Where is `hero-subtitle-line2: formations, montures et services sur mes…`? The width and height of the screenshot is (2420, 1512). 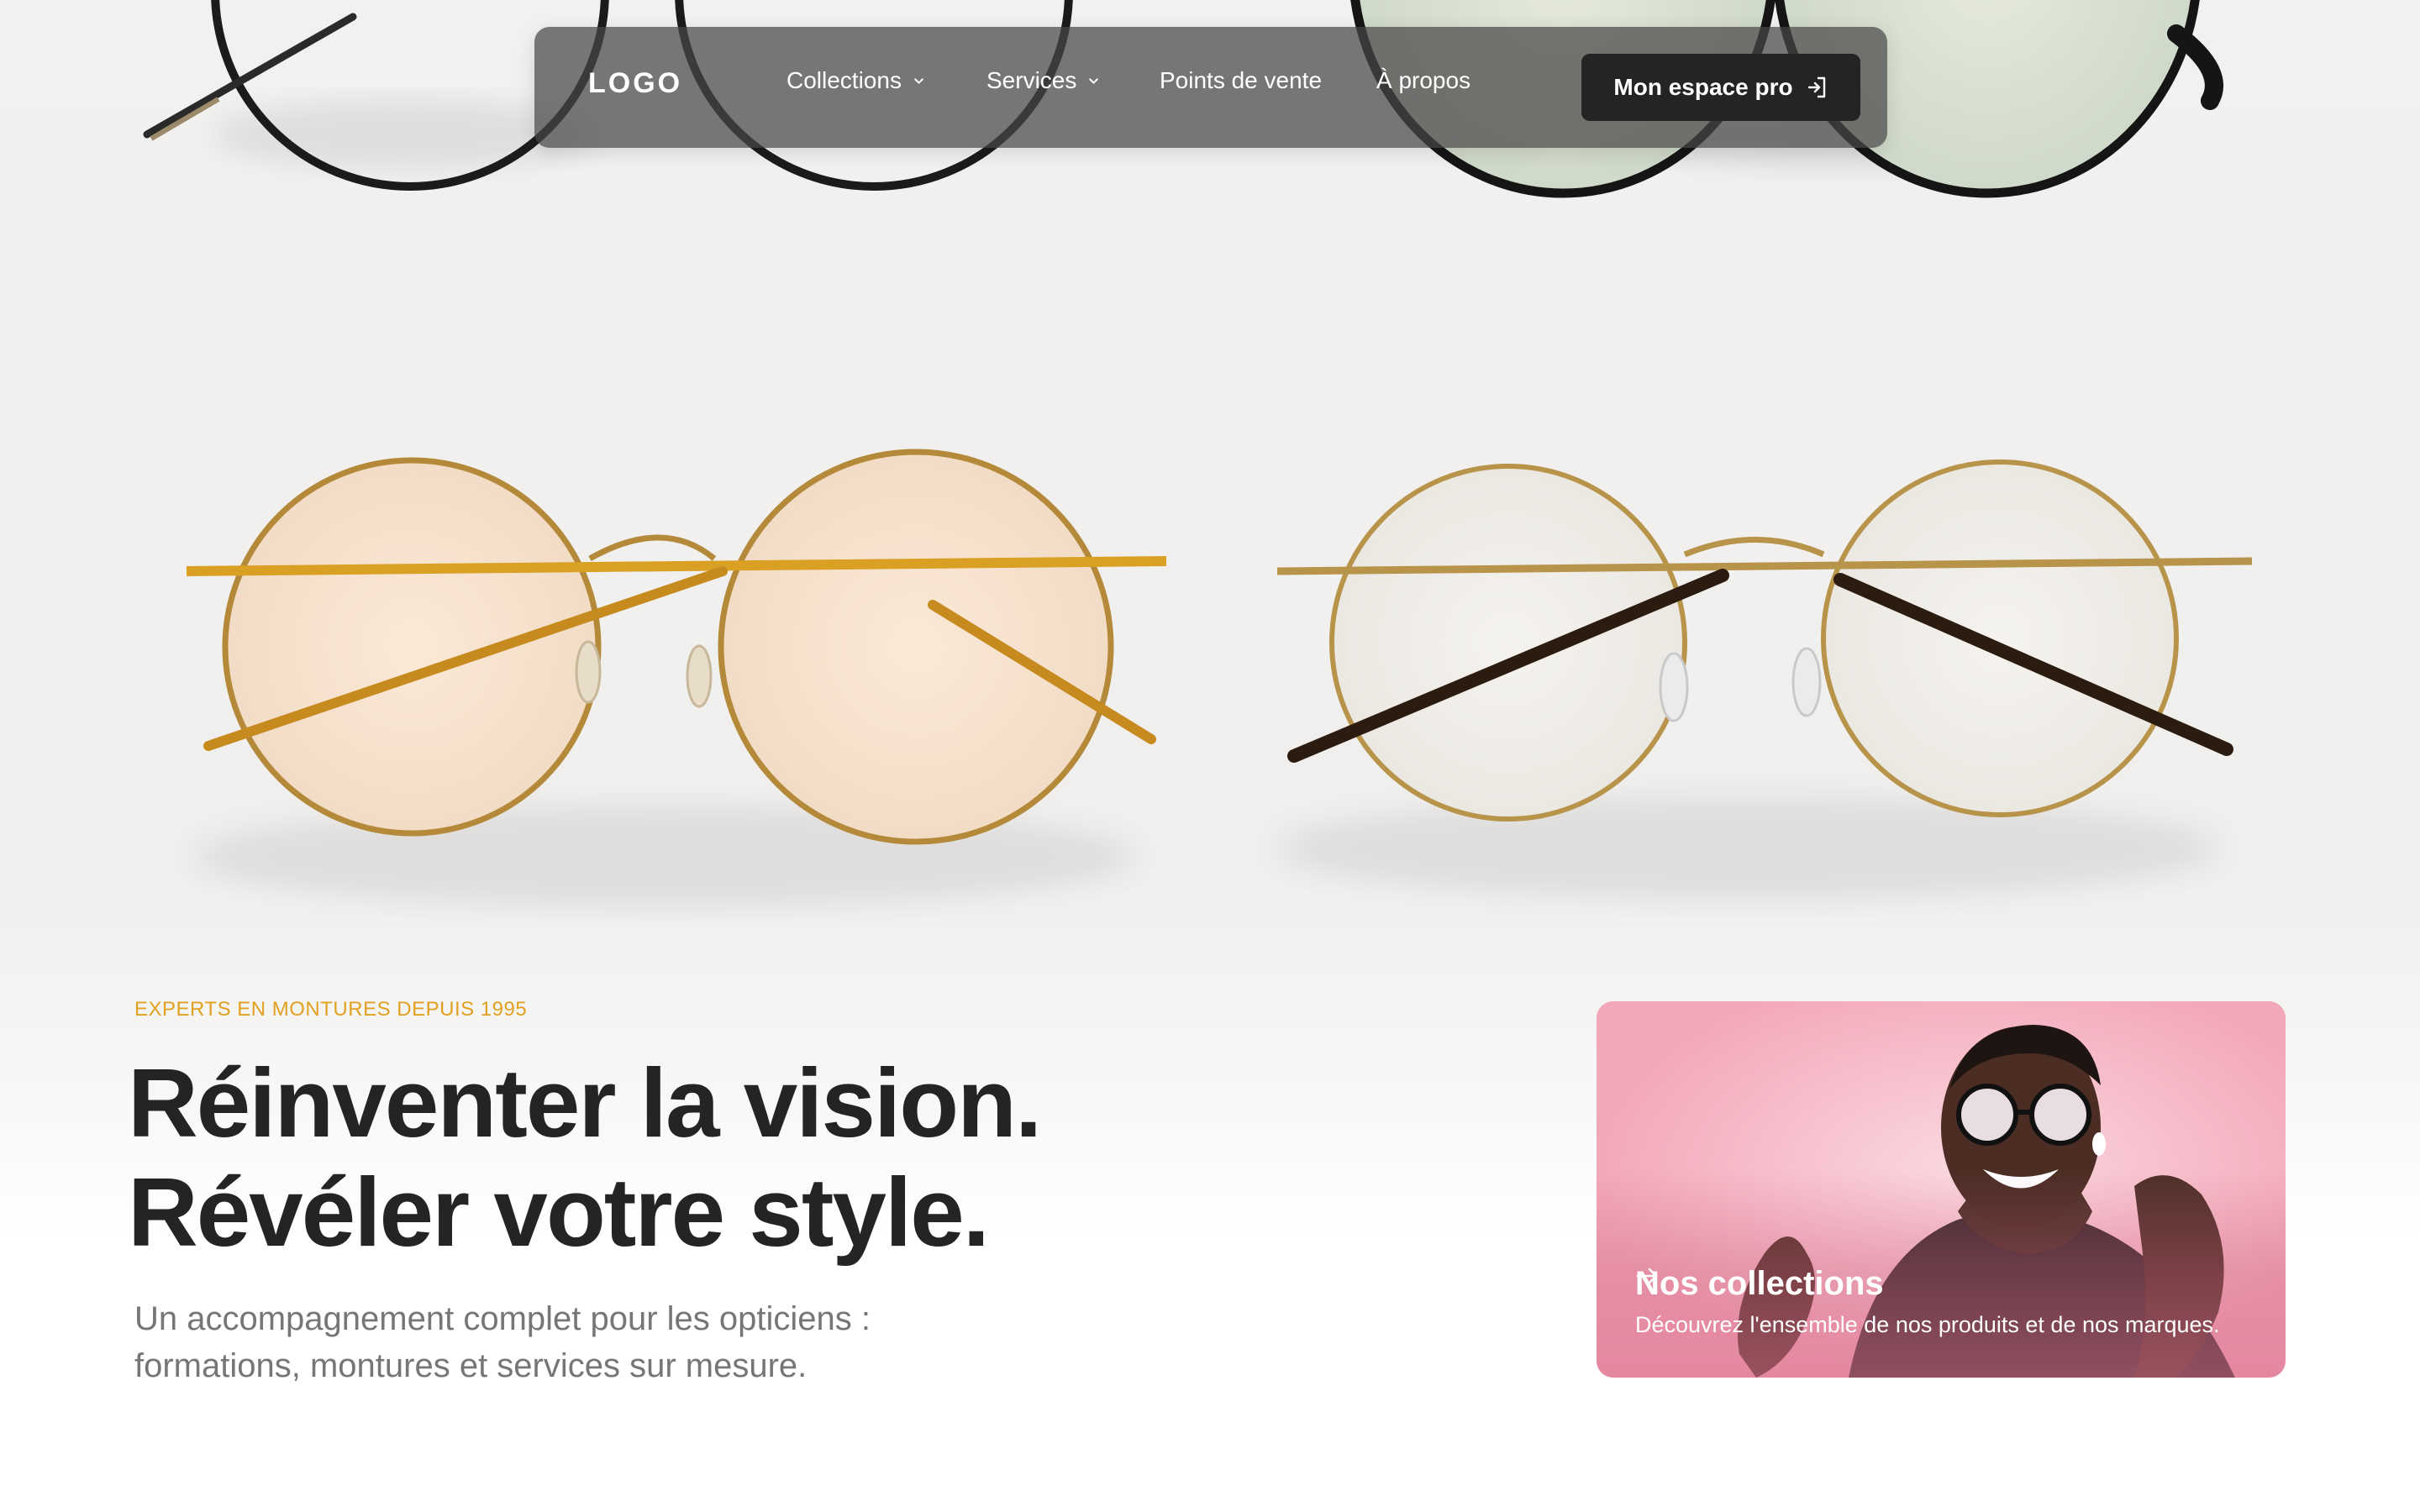 hero-subtitle-line2: formations, montures et services sur mes… is located at coordinates (471, 1365).